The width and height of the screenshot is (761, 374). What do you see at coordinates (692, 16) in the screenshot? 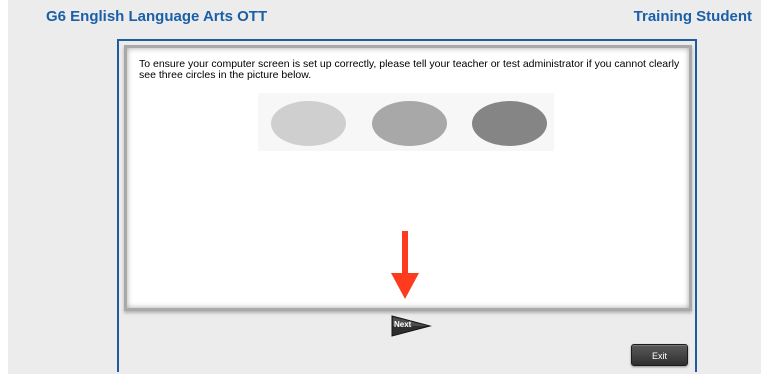
I see `student-name: Training Student` at bounding box center [692, 16].